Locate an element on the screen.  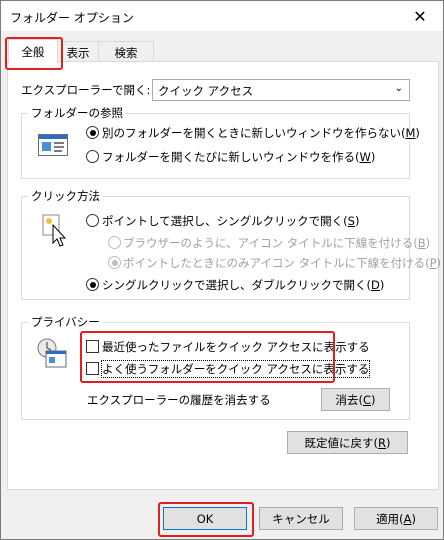
radio-underline-always-label: ブラウザーのように、アイコン タイトルに下線を付ける(B) is located at coordinates (276, 243).